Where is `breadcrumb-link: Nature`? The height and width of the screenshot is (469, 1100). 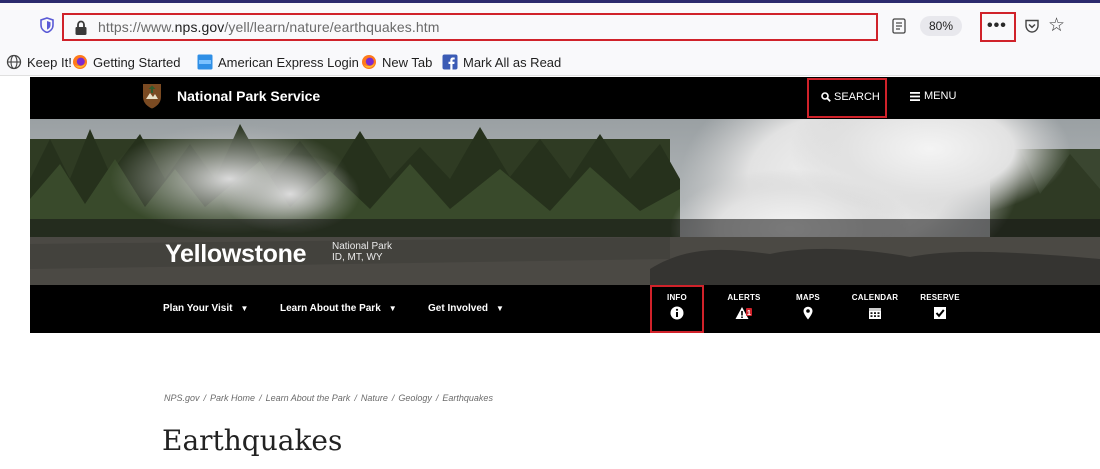
breadcrumb-link: Nature is located at coordinates (374, 398).